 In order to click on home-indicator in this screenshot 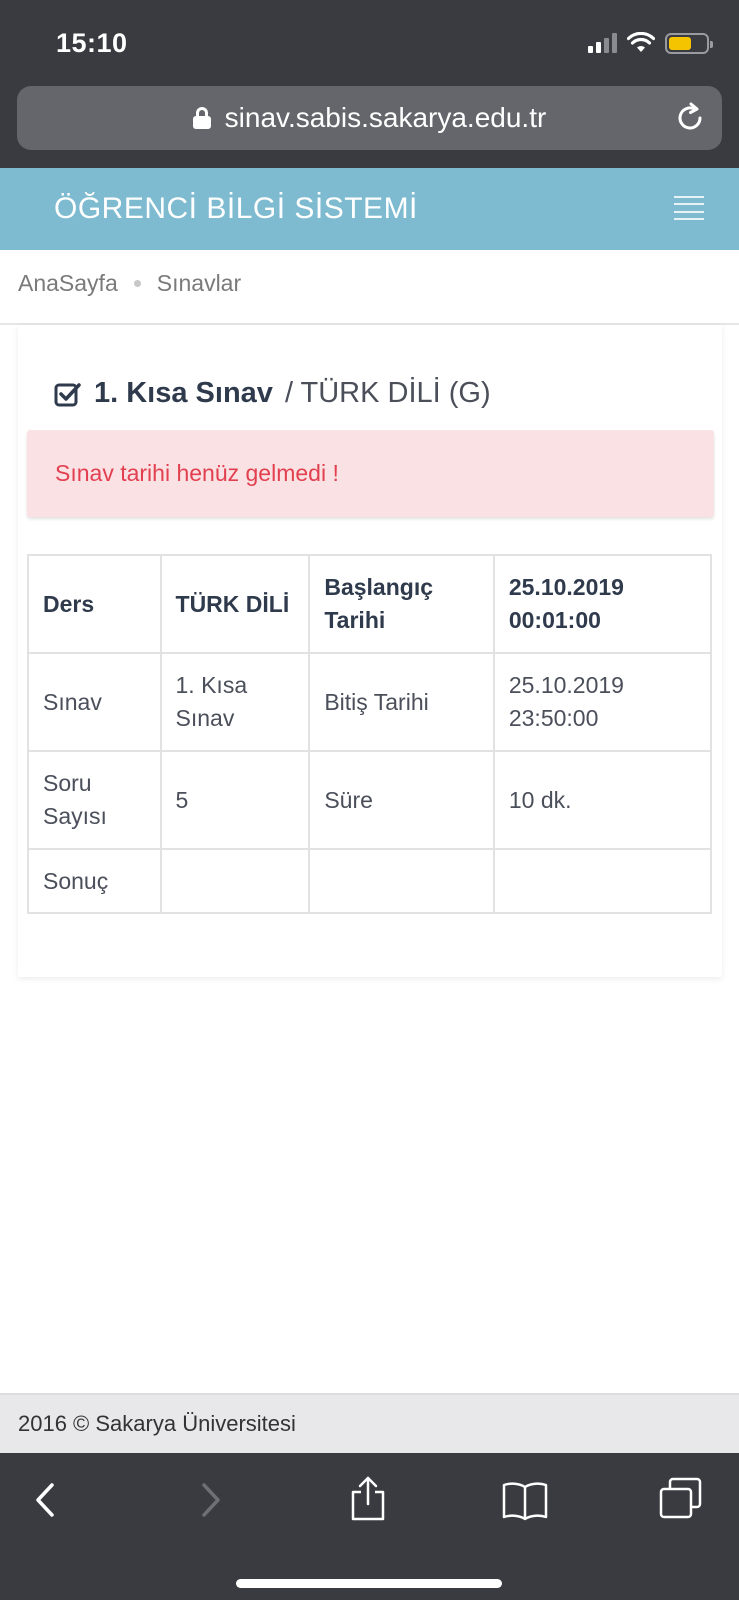, I will do `click(369, 1583)`.